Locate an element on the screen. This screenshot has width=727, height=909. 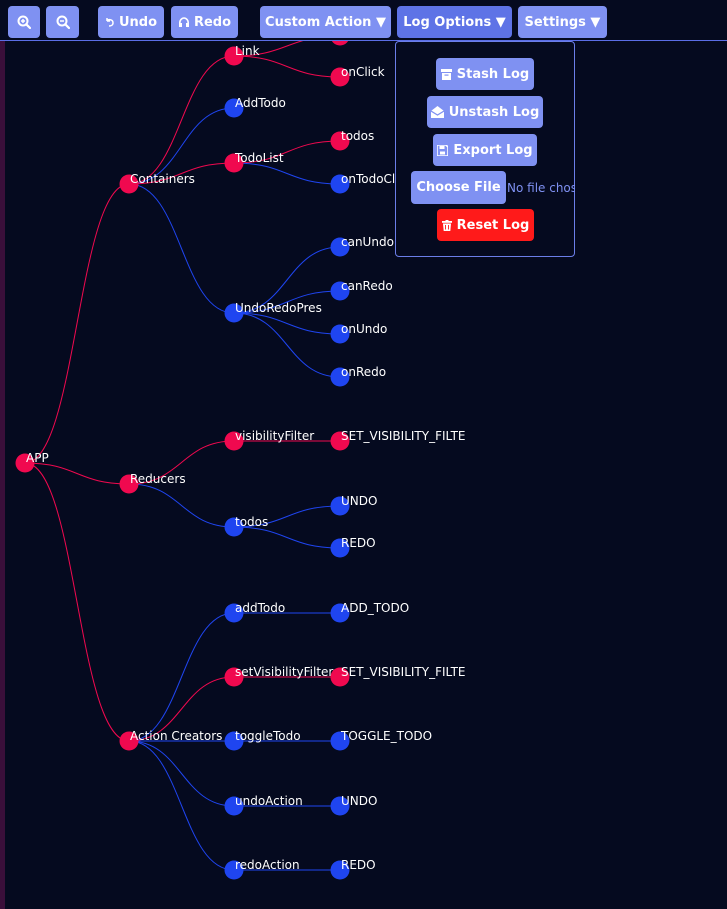
node-label: AddTodo is located at coordinates (260, 103).